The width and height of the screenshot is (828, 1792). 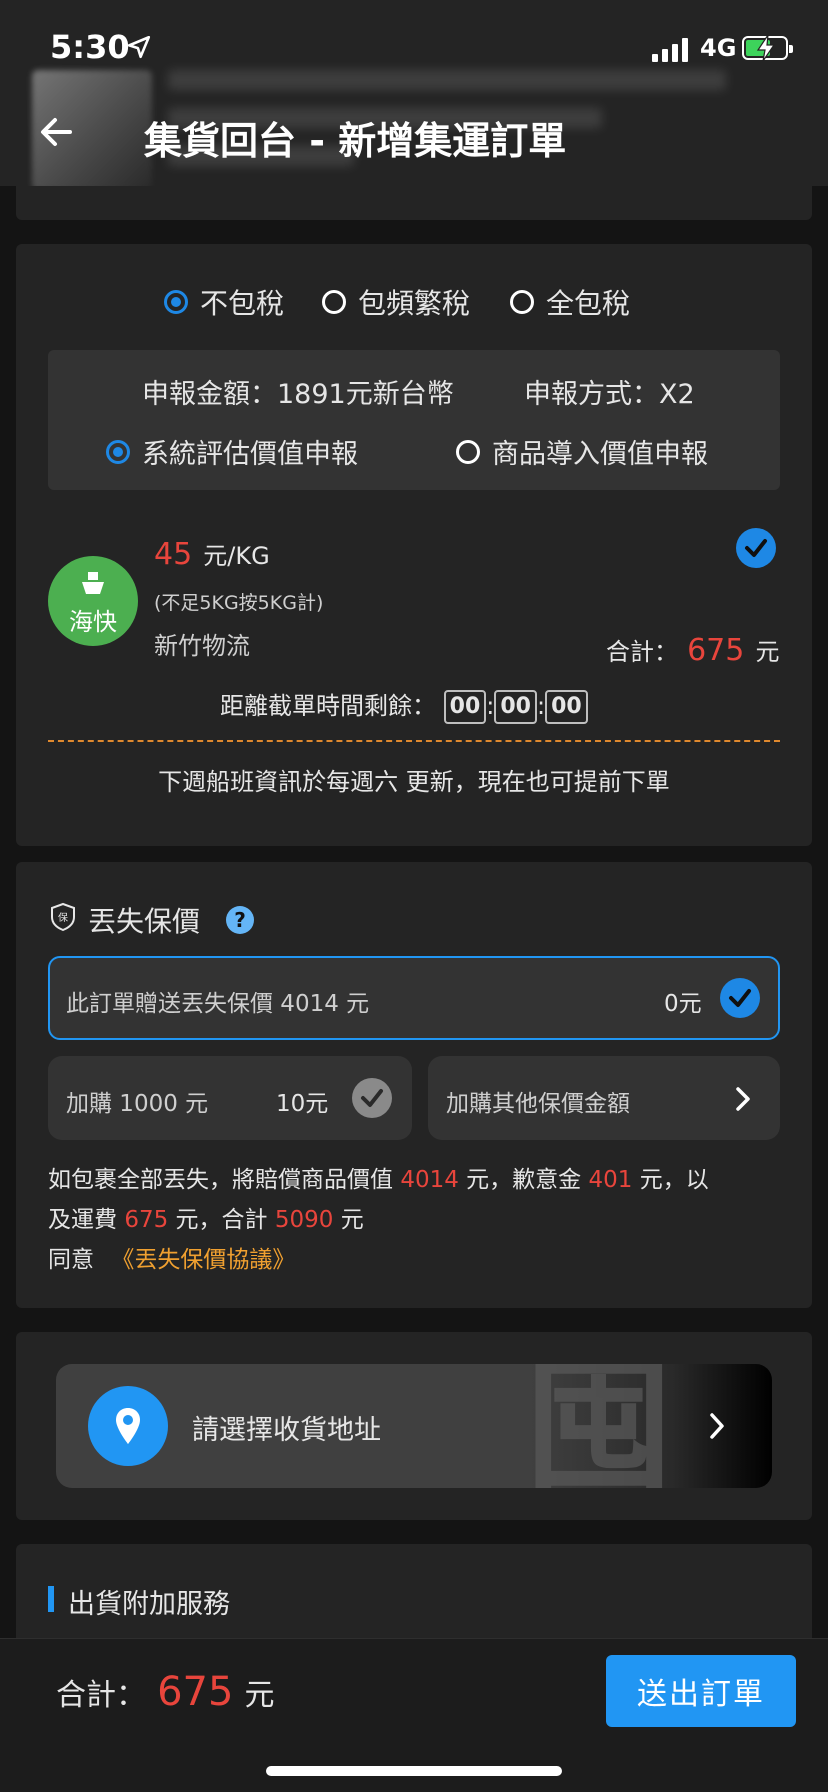 What do you see at coordinates (701, 1691) in the screenshot?
I see `submit-order-button: 送出訂單` at bounding box center [701, 1691].